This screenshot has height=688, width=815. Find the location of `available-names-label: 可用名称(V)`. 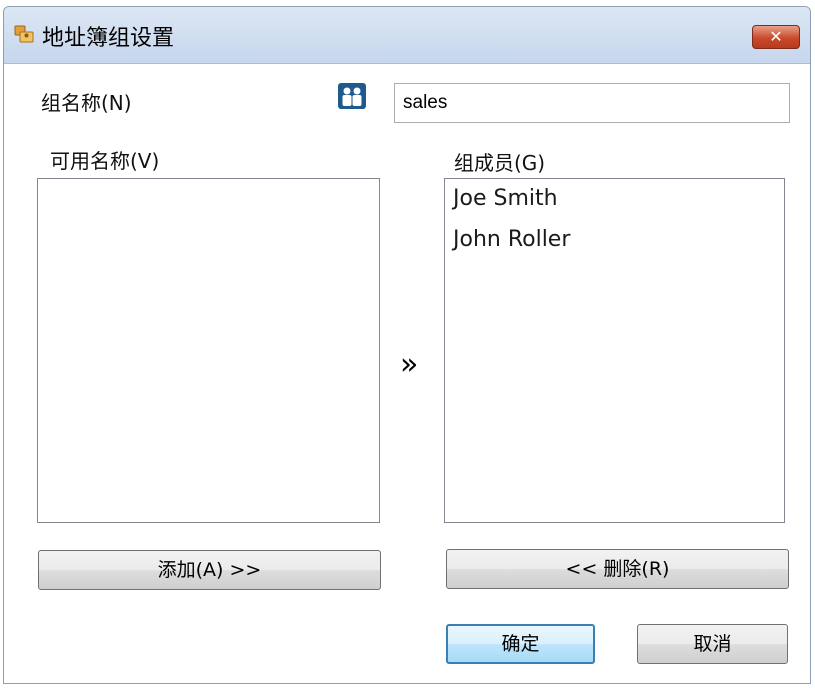

available-names-label: 可用名称(V) is located at coordinates (105, 161).